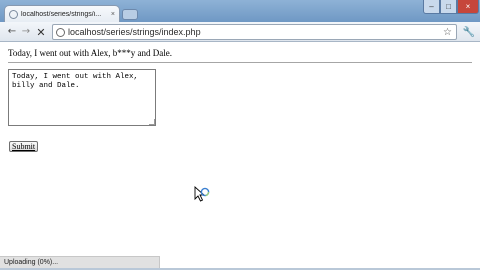 This screenshot has width=480, height=270. I want to click on busy-cursor-icon, so click(202, 194).